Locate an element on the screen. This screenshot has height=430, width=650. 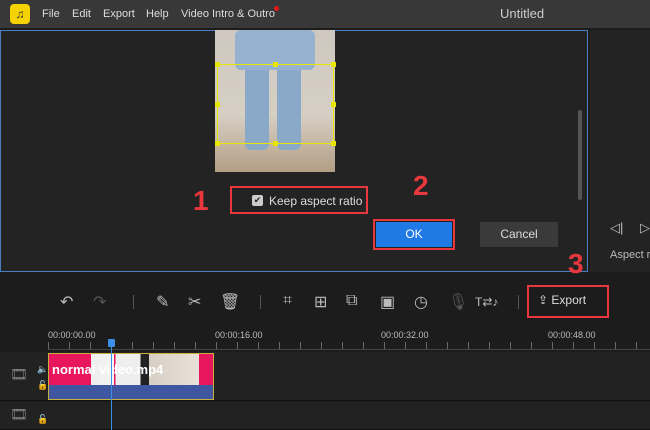
clip-name: normal video.mp4 is located at coordinates (108, 369).